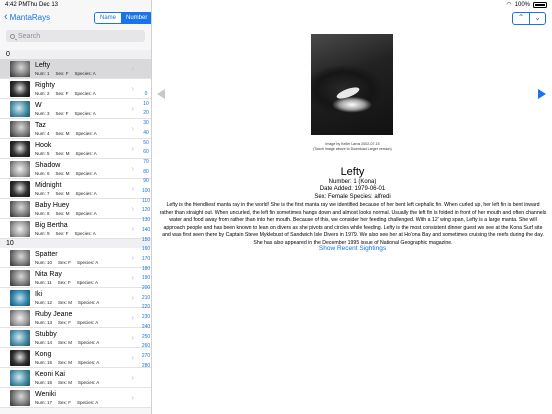 The image size is (552, 414). Describe the element at coordinates (75, 36) in the screenshot. I see `search-input: Search` at that location.